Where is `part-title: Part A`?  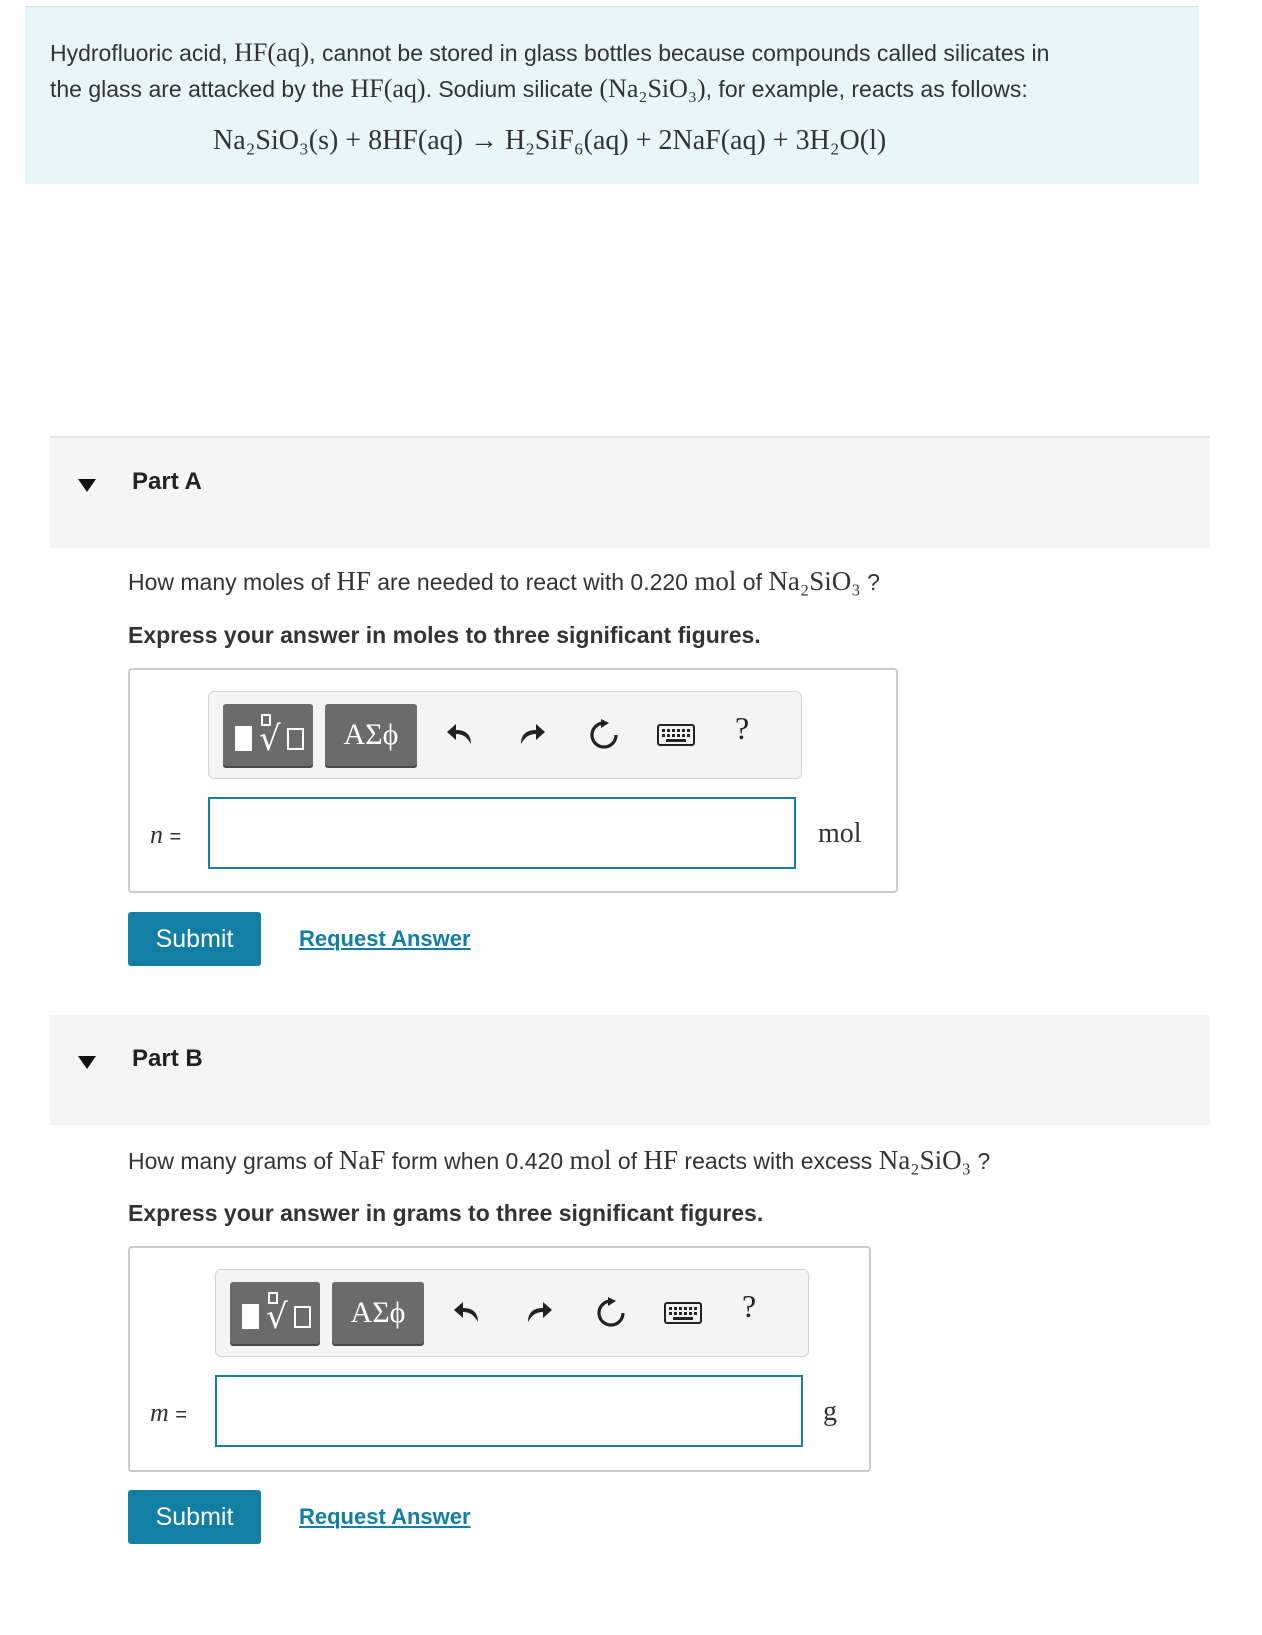 part-title: Part A is located at coordinates (167, 481).